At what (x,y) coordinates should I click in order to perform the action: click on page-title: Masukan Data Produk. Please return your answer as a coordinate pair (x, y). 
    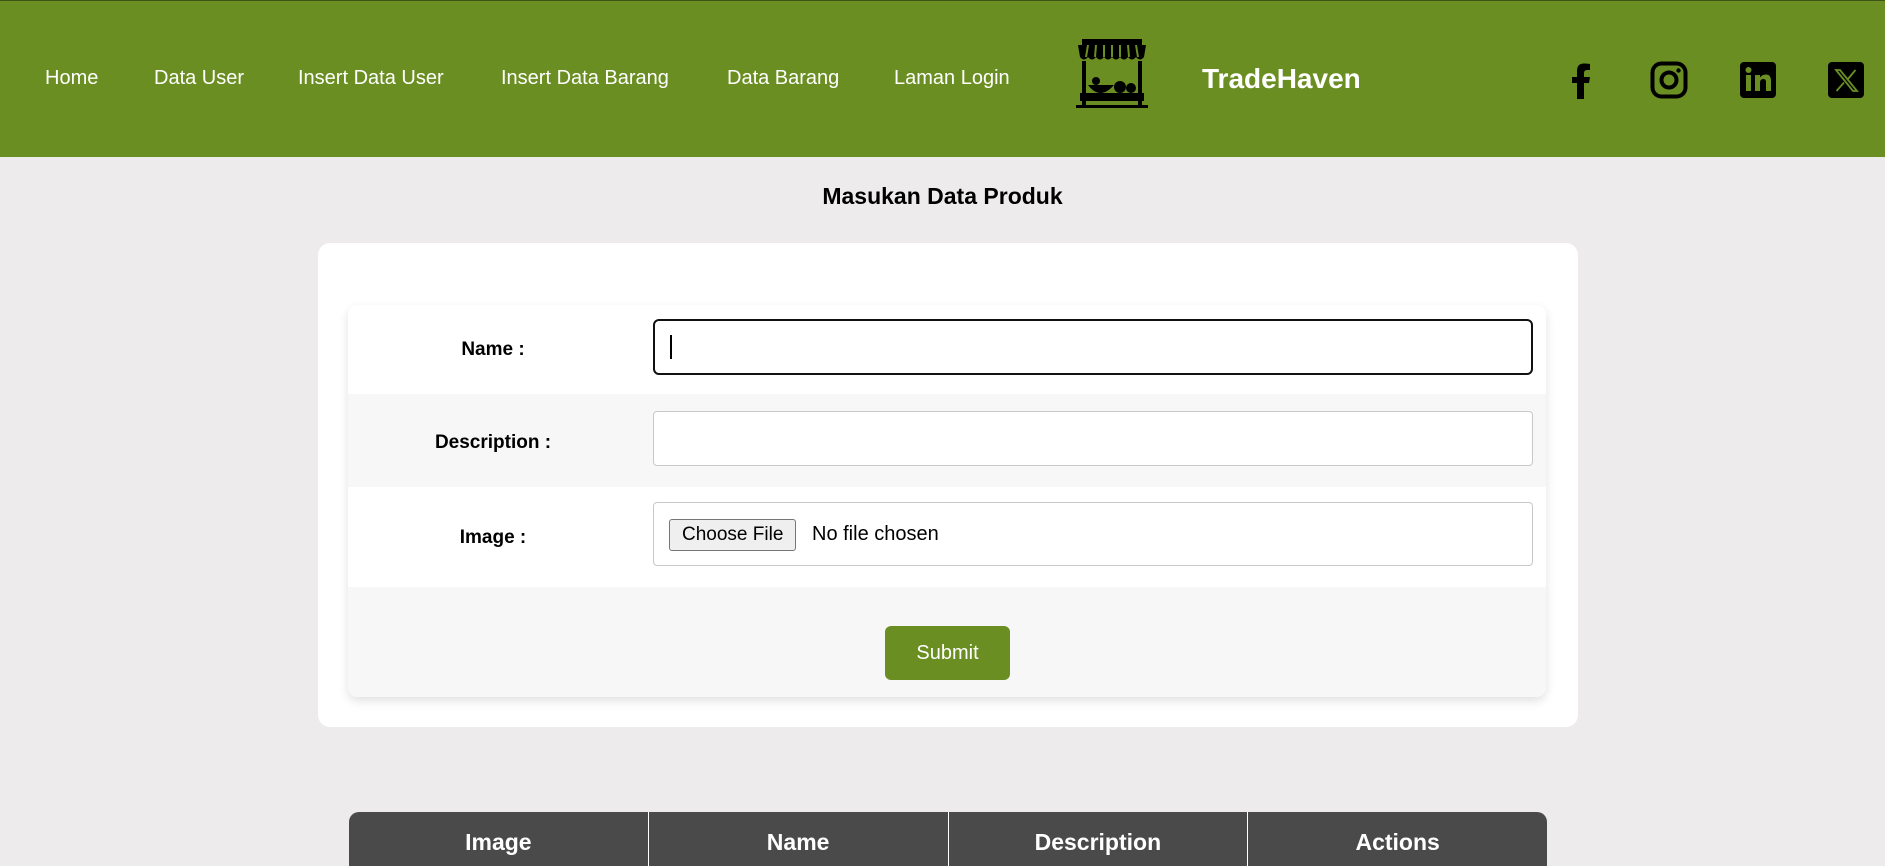
    Looking at the image, I should click on (942, 196).